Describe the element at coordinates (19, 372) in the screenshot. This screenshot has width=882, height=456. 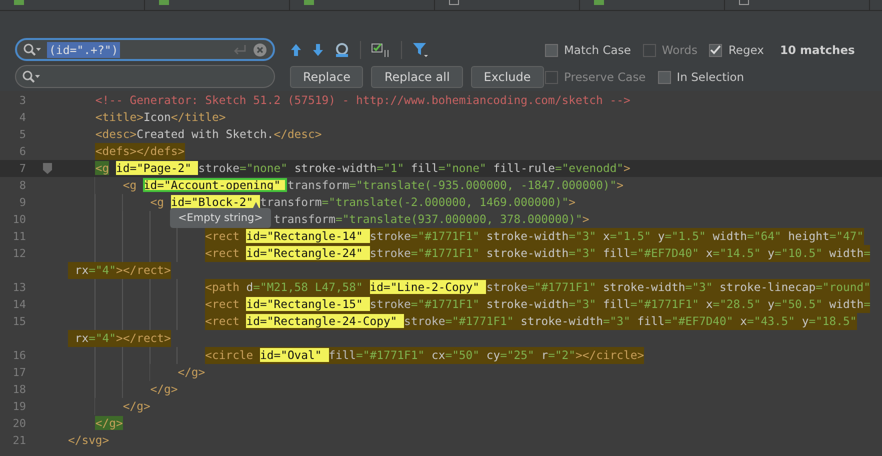
I see `line-number: 17` at that location.